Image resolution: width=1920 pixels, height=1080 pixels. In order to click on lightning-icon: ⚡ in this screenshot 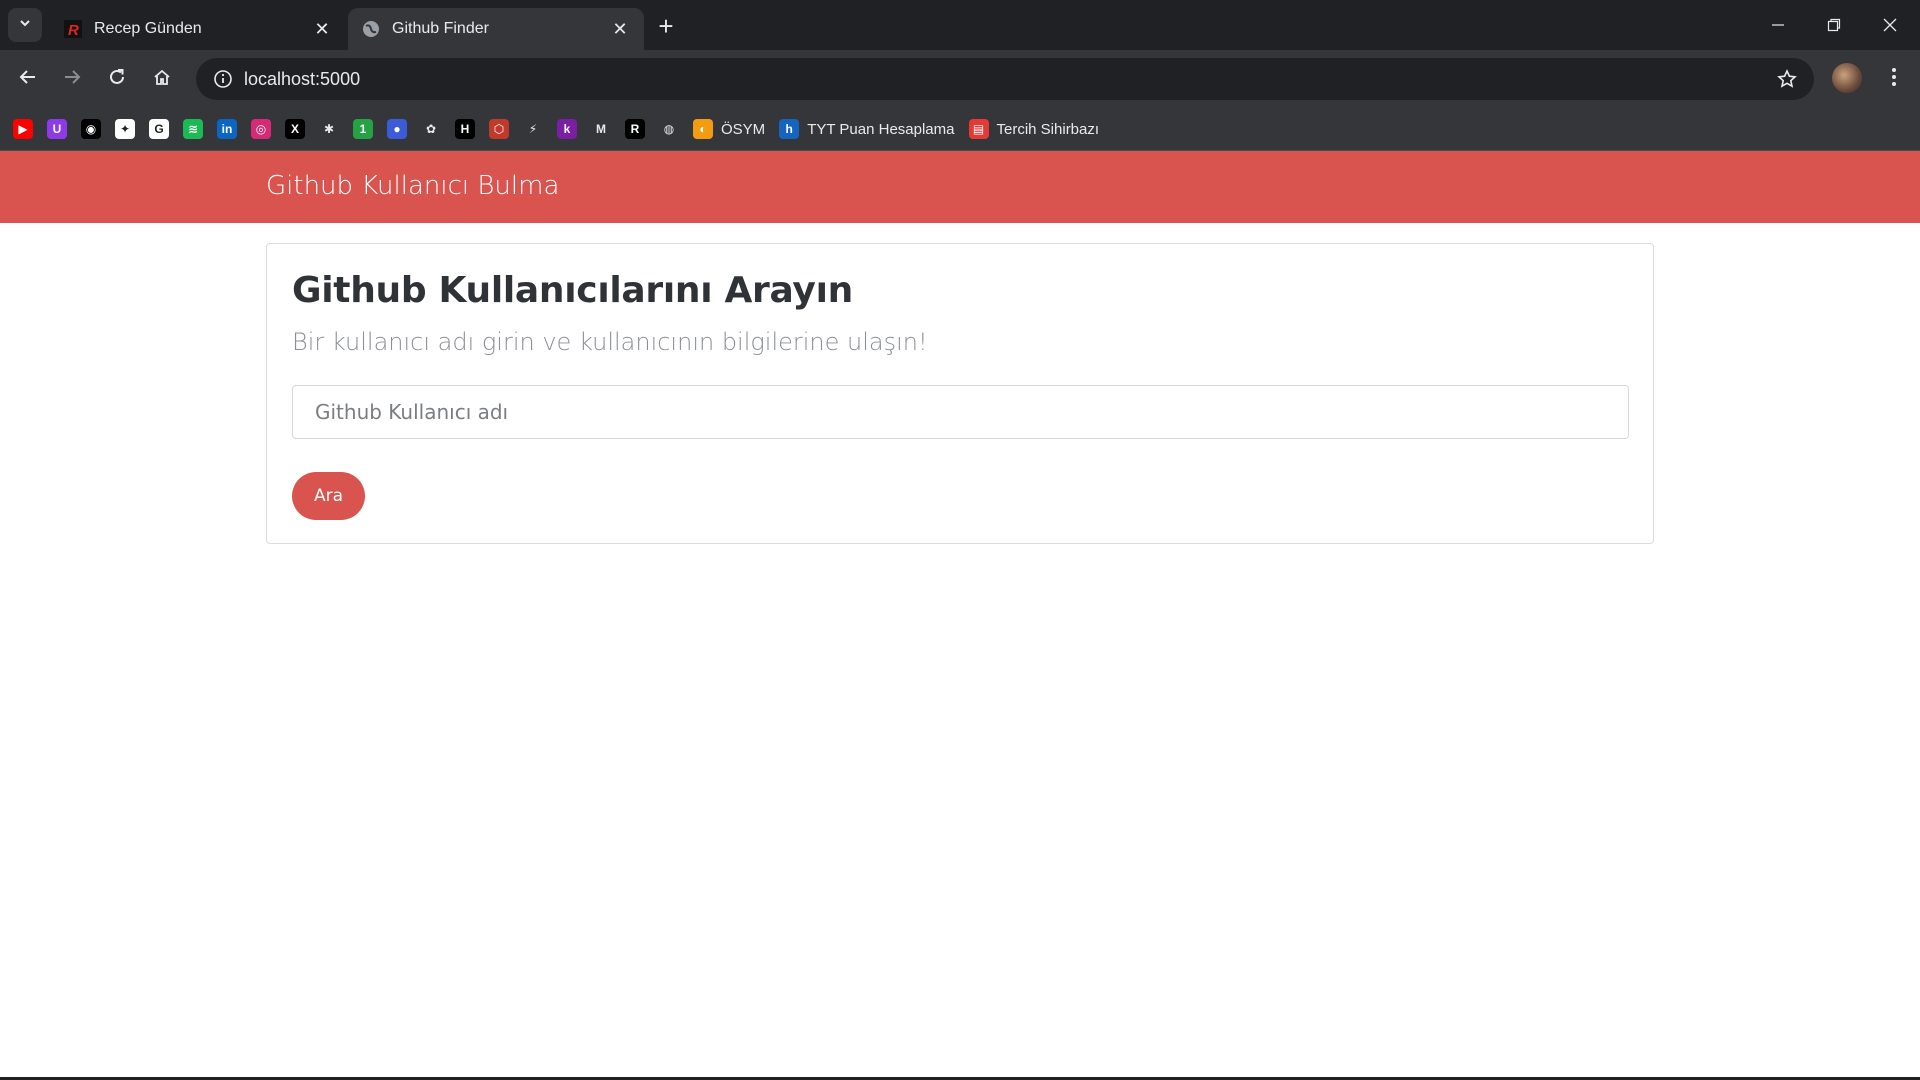, I will do `click(533, 129)`.